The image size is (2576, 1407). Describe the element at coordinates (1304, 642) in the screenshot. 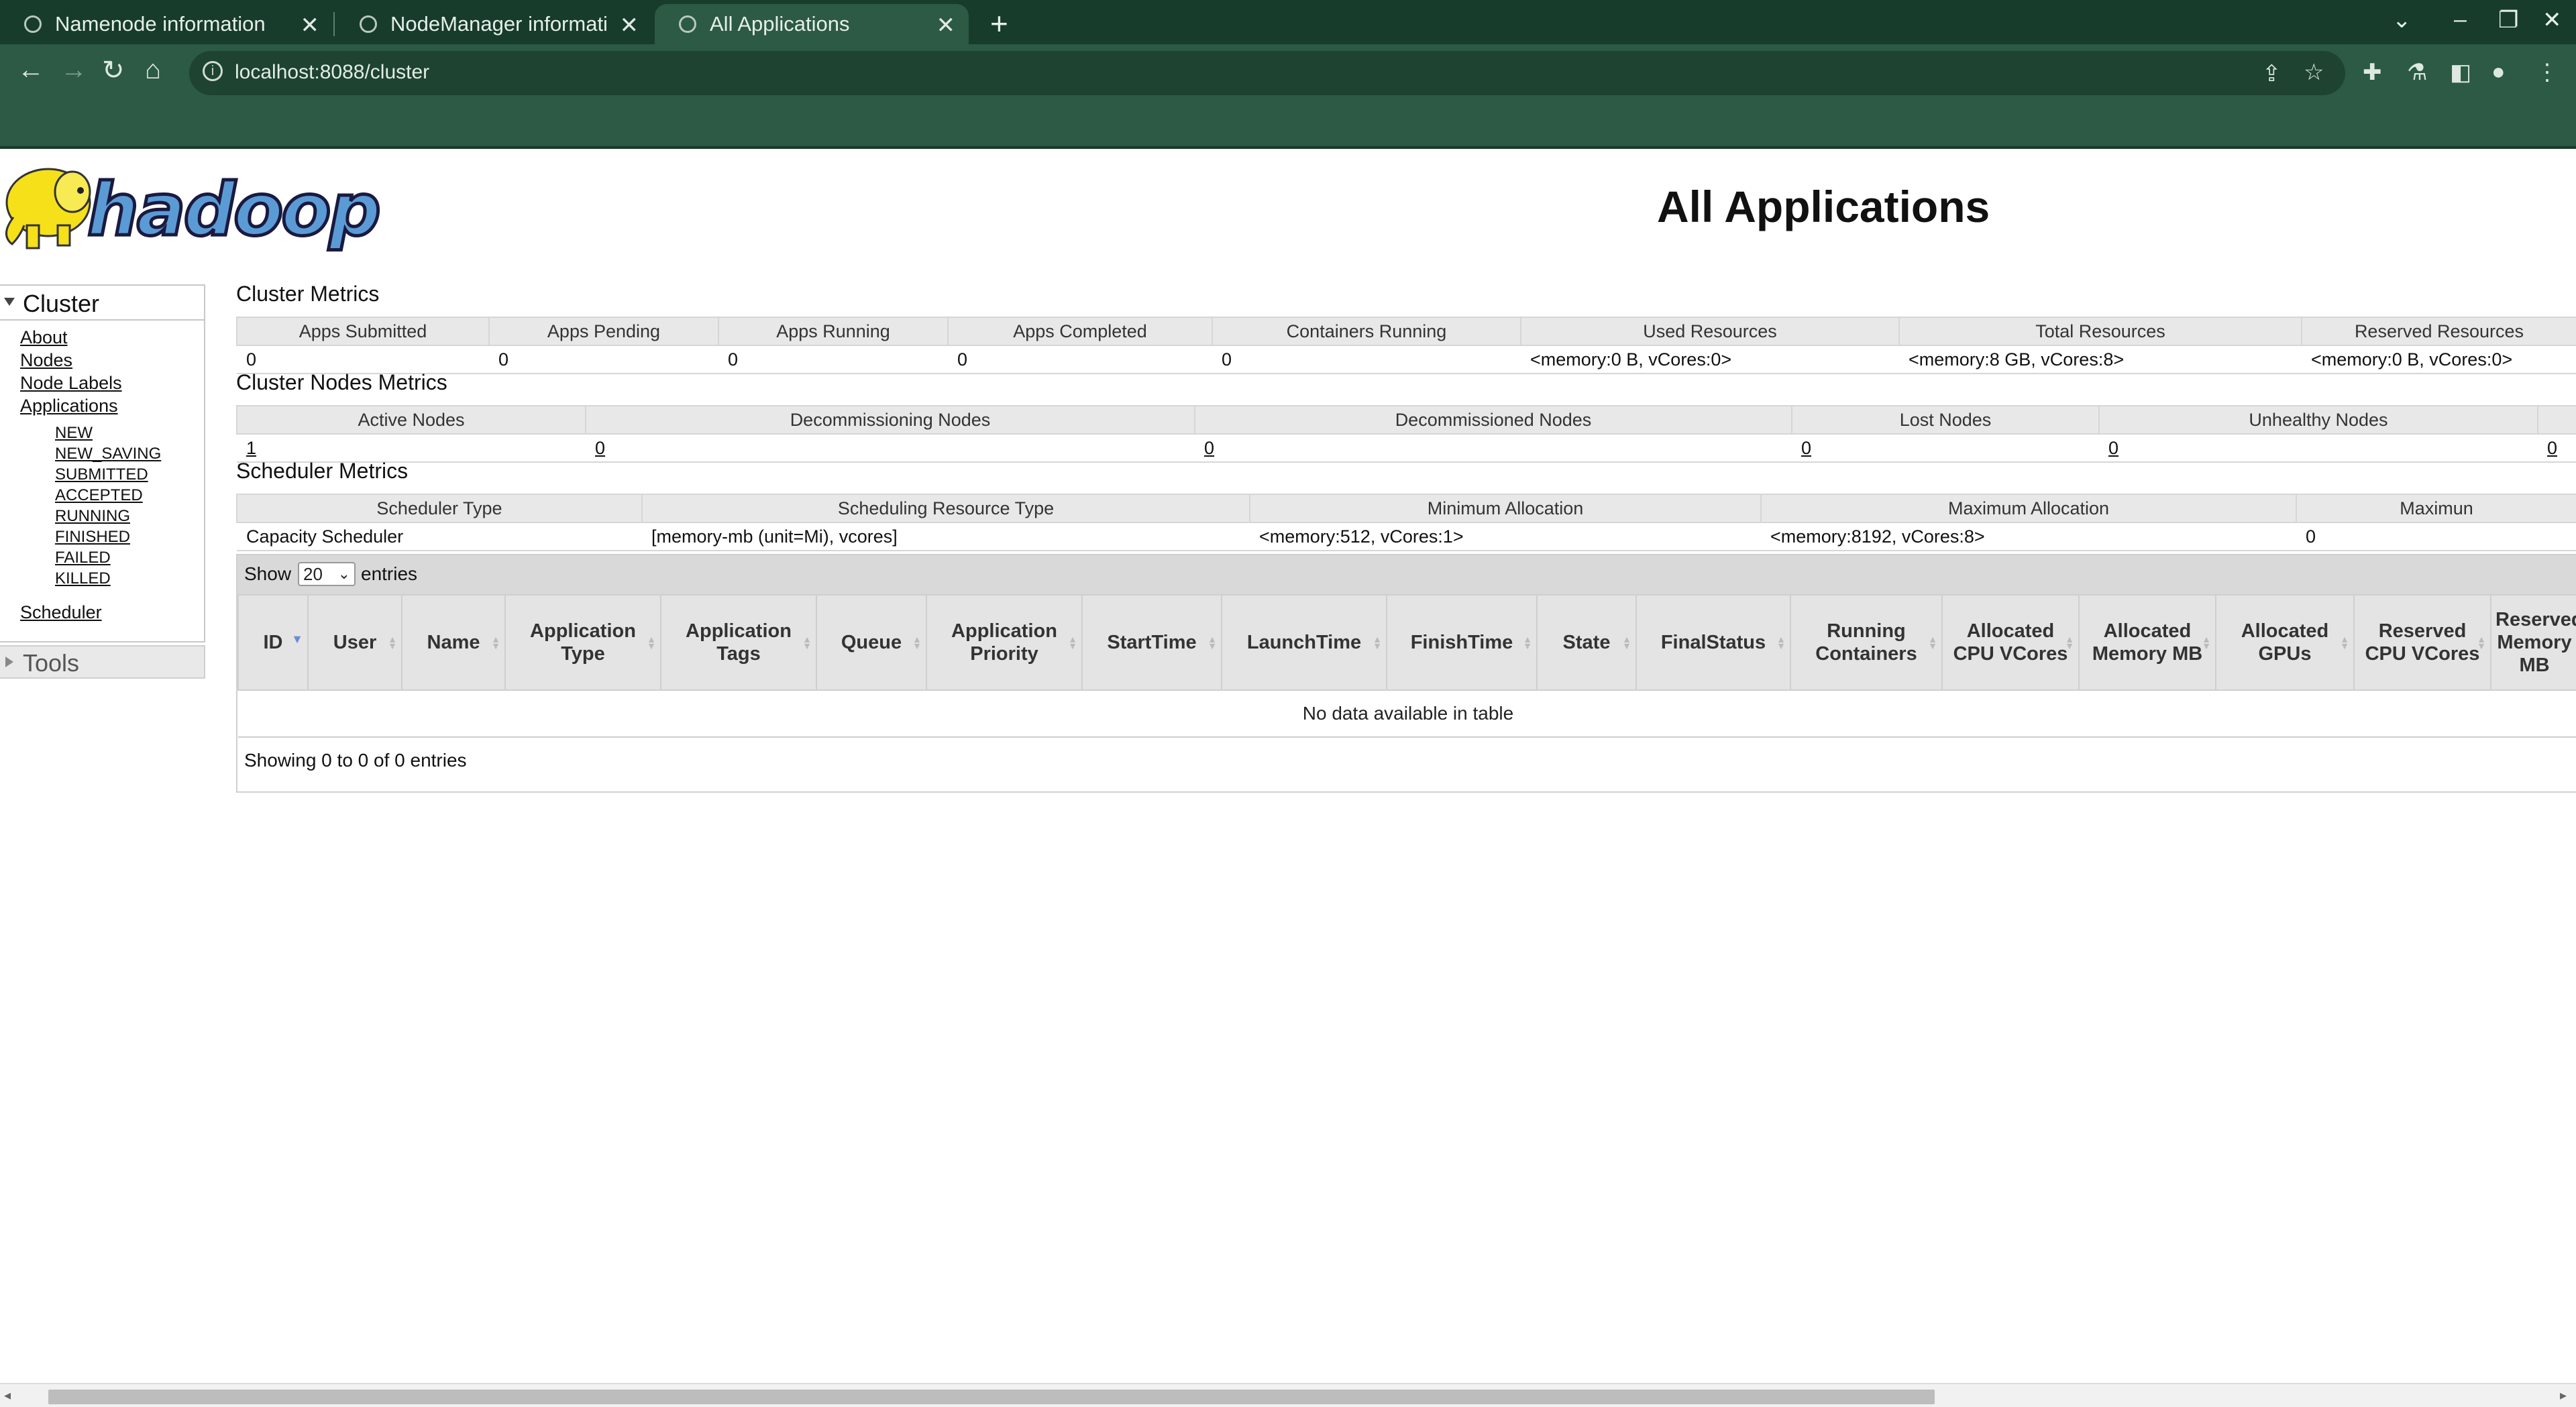

I see `col-launchtime: LaunchTime ▲ ▼` at that location.